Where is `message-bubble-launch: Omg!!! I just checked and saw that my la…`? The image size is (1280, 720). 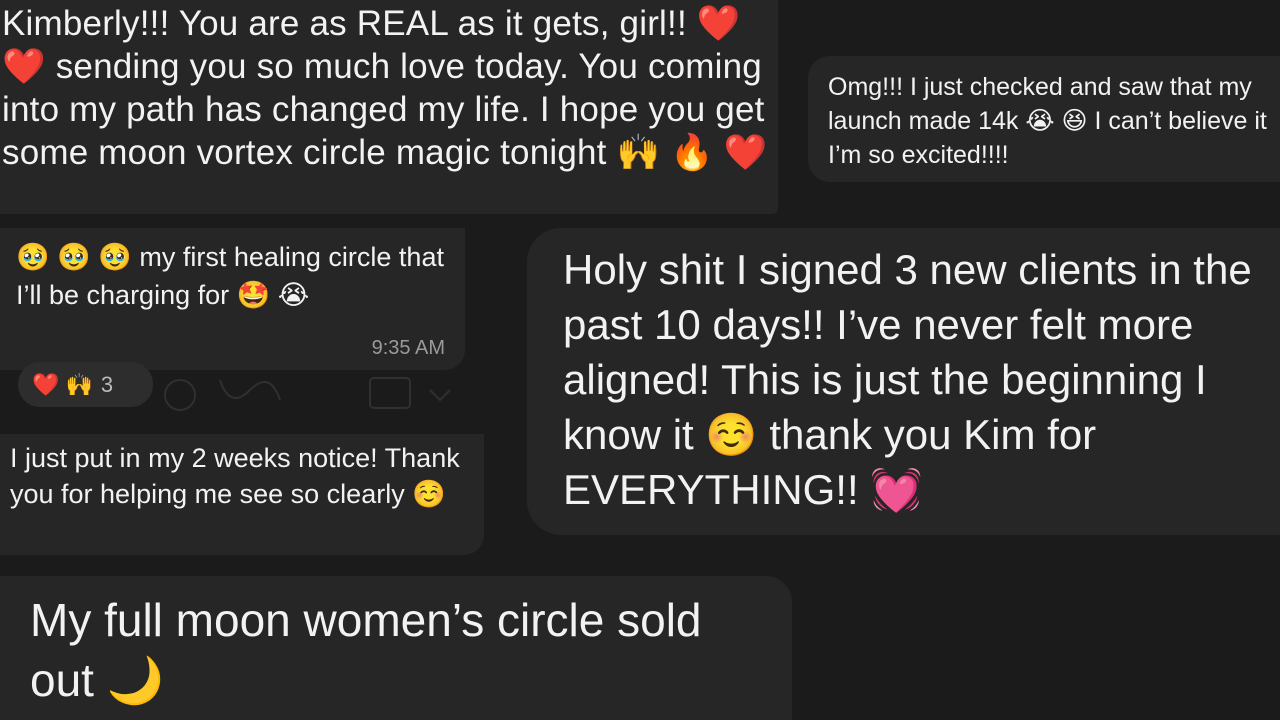 message-bubble-launch: Omg!!! I just checked and saw that my la… is located at coordinates (1044, 119).